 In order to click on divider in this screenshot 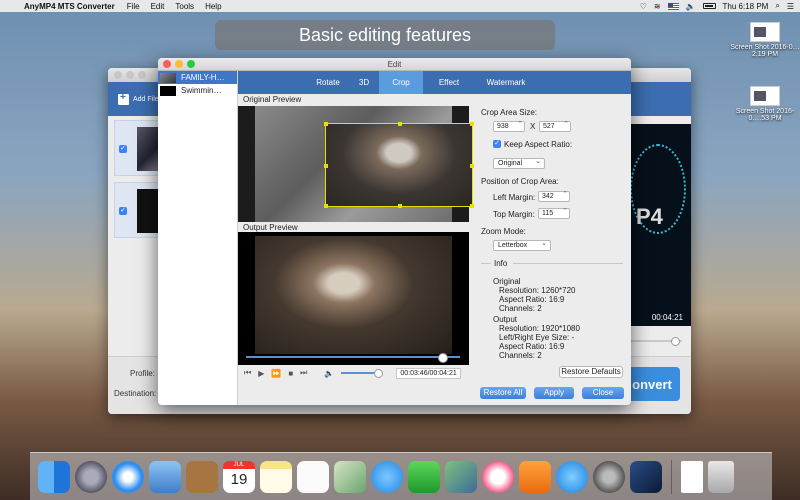, I will do `click(568, 263)`.